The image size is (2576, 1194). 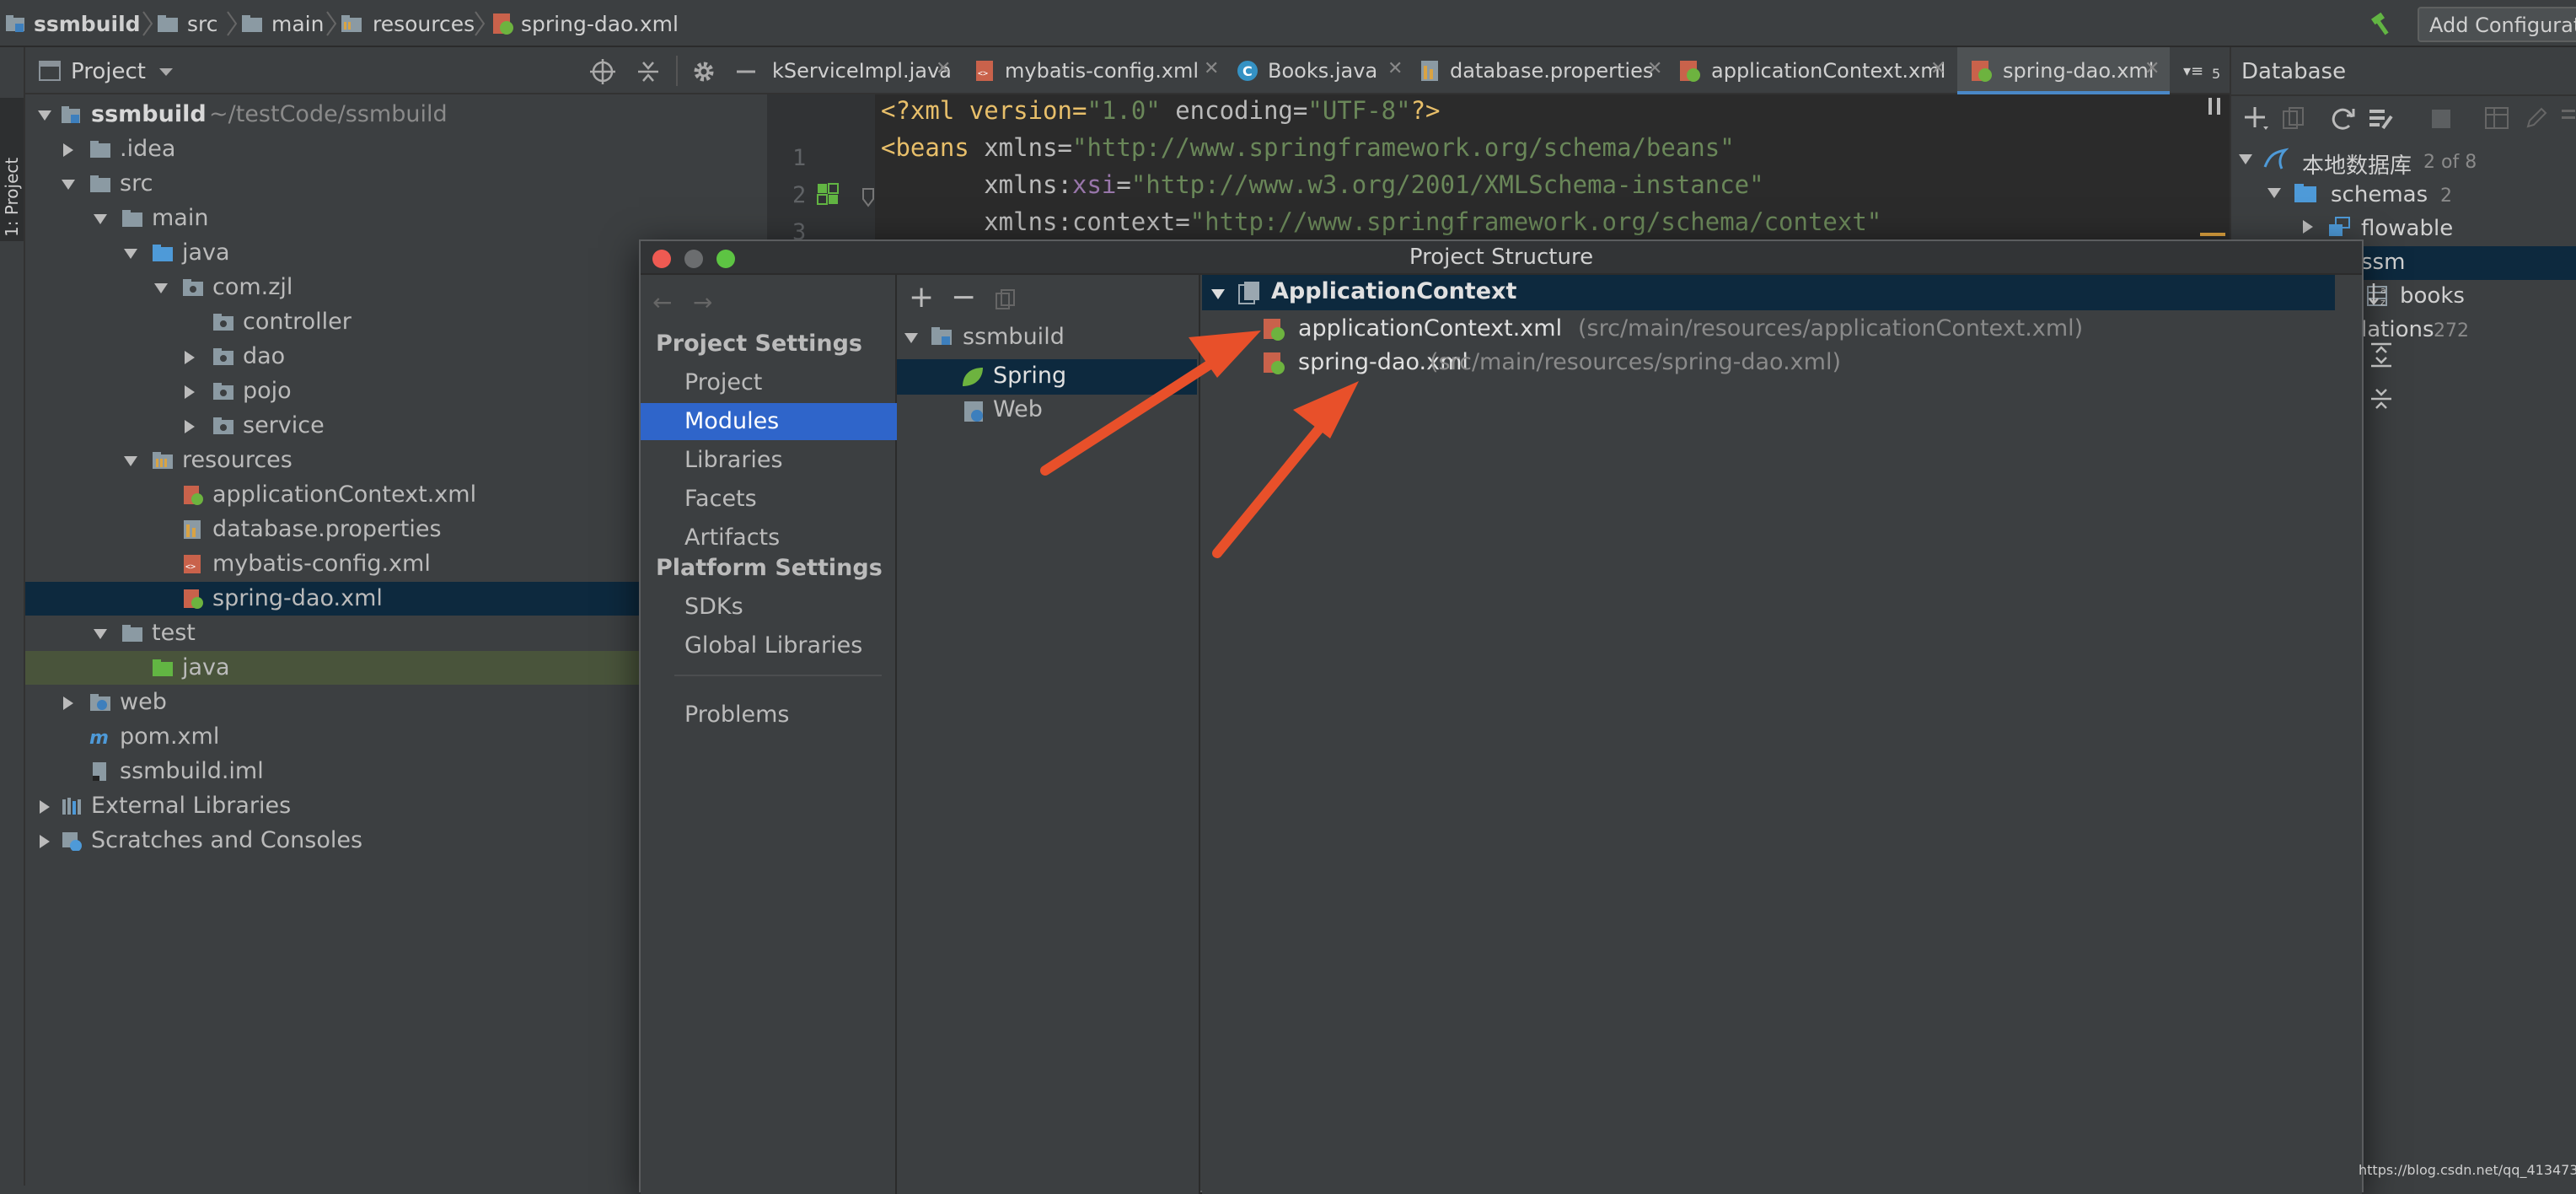 I want to click on module-ssmbuild: ssmbuild, so click(x=1014, y=337).